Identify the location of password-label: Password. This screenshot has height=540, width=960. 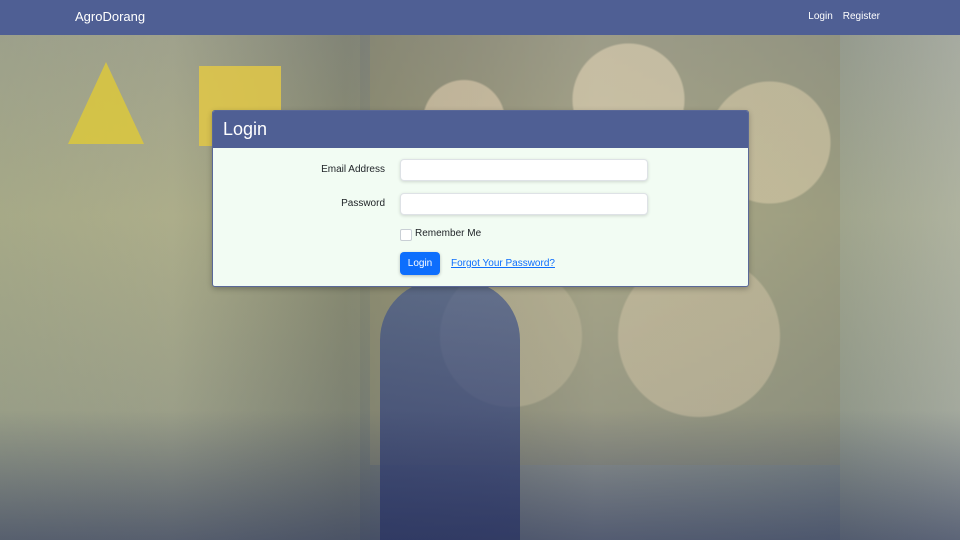
(363, 203).